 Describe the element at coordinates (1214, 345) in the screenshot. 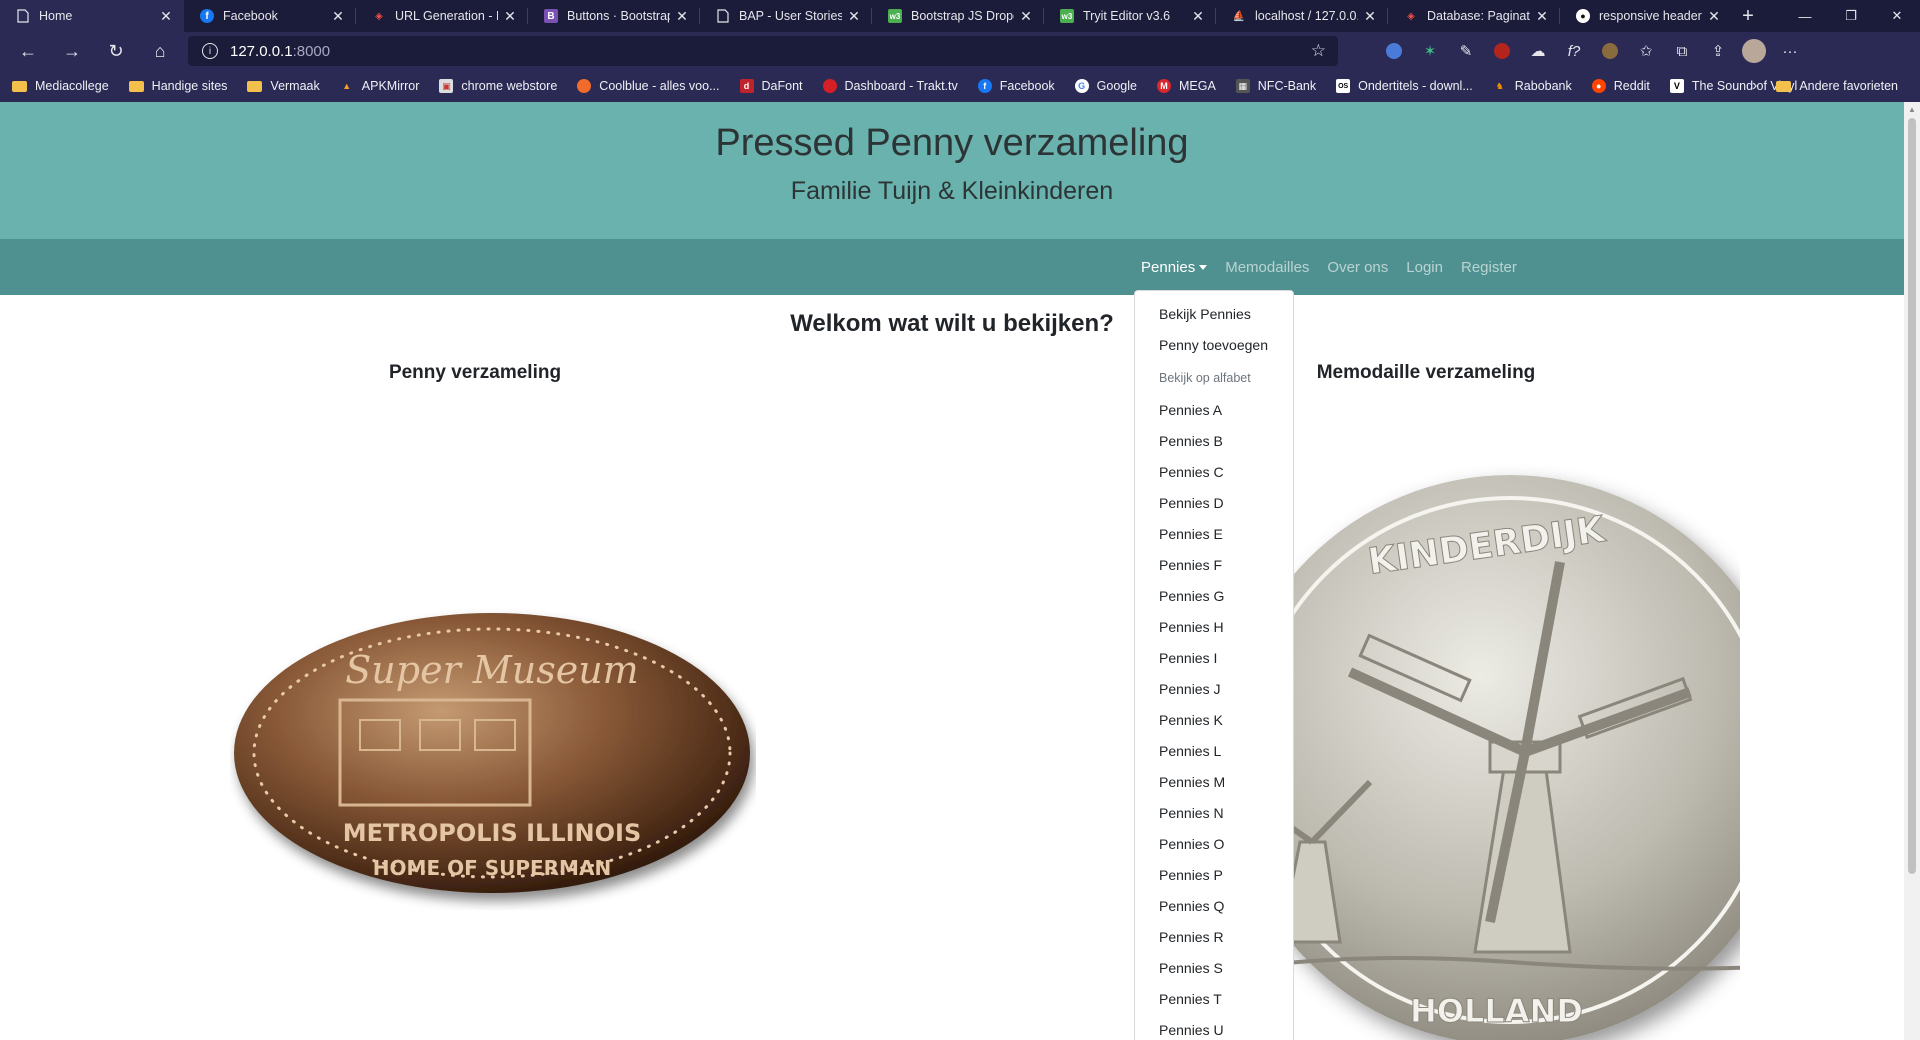

I see `dropdown-add-penny: Penny toevoegen` at that location.